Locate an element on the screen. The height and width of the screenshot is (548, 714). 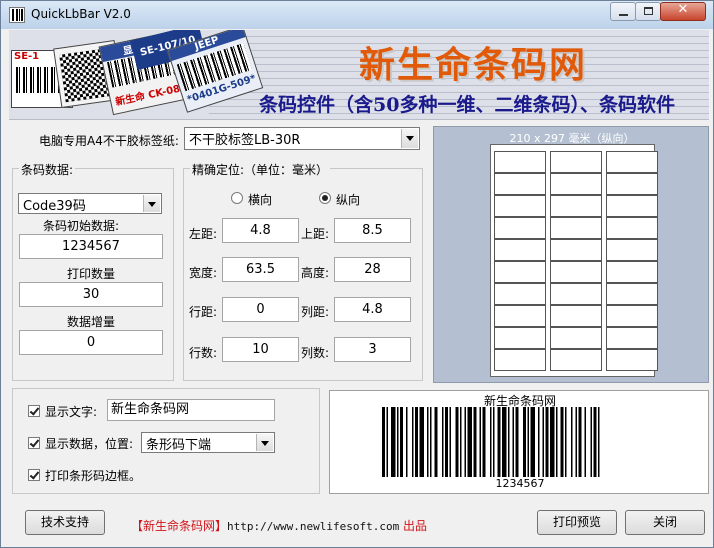
minimize-button is located at coordinates (623, 11).